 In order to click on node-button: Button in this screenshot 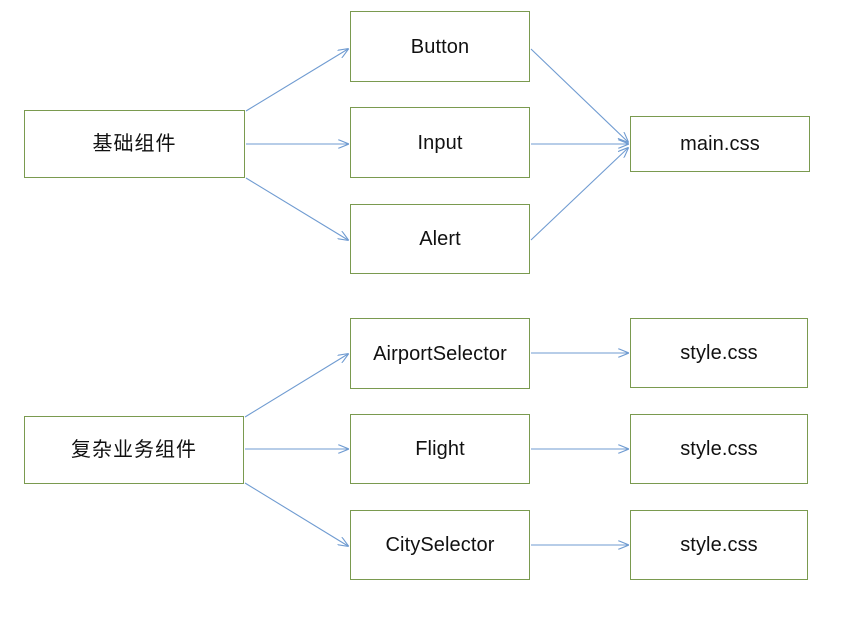, I will do `click(440, 46)`.